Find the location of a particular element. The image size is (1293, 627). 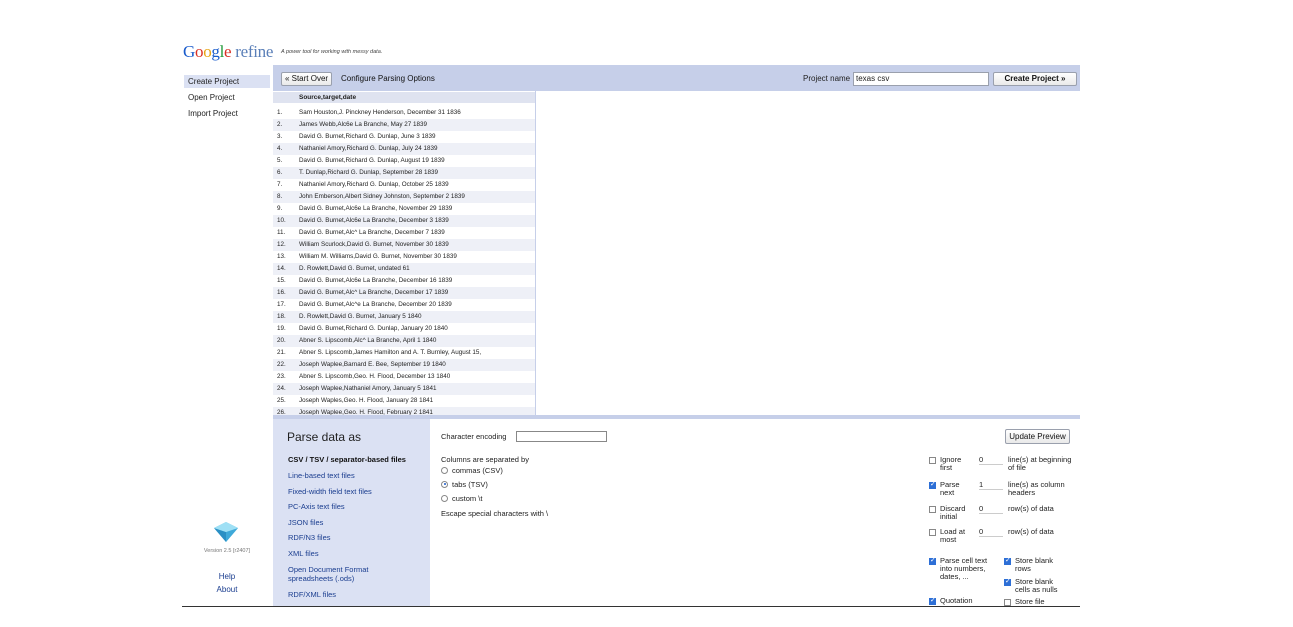

row-cell: James Webb,Alc6e La Branche, May 27 1839 is located at coordinates (363, 124).